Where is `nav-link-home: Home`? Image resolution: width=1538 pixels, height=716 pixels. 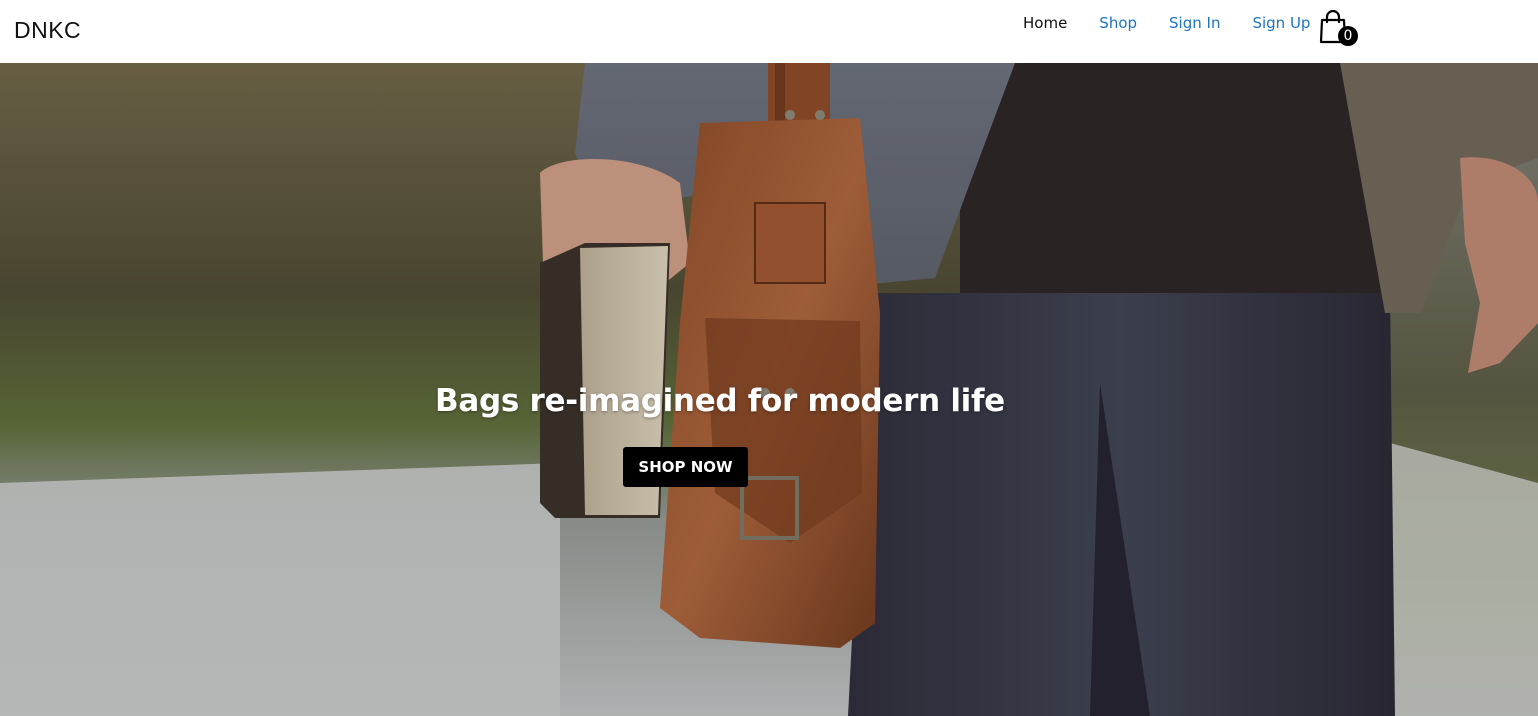
nav-link-home: Home is located at coordinates (1045, 23).